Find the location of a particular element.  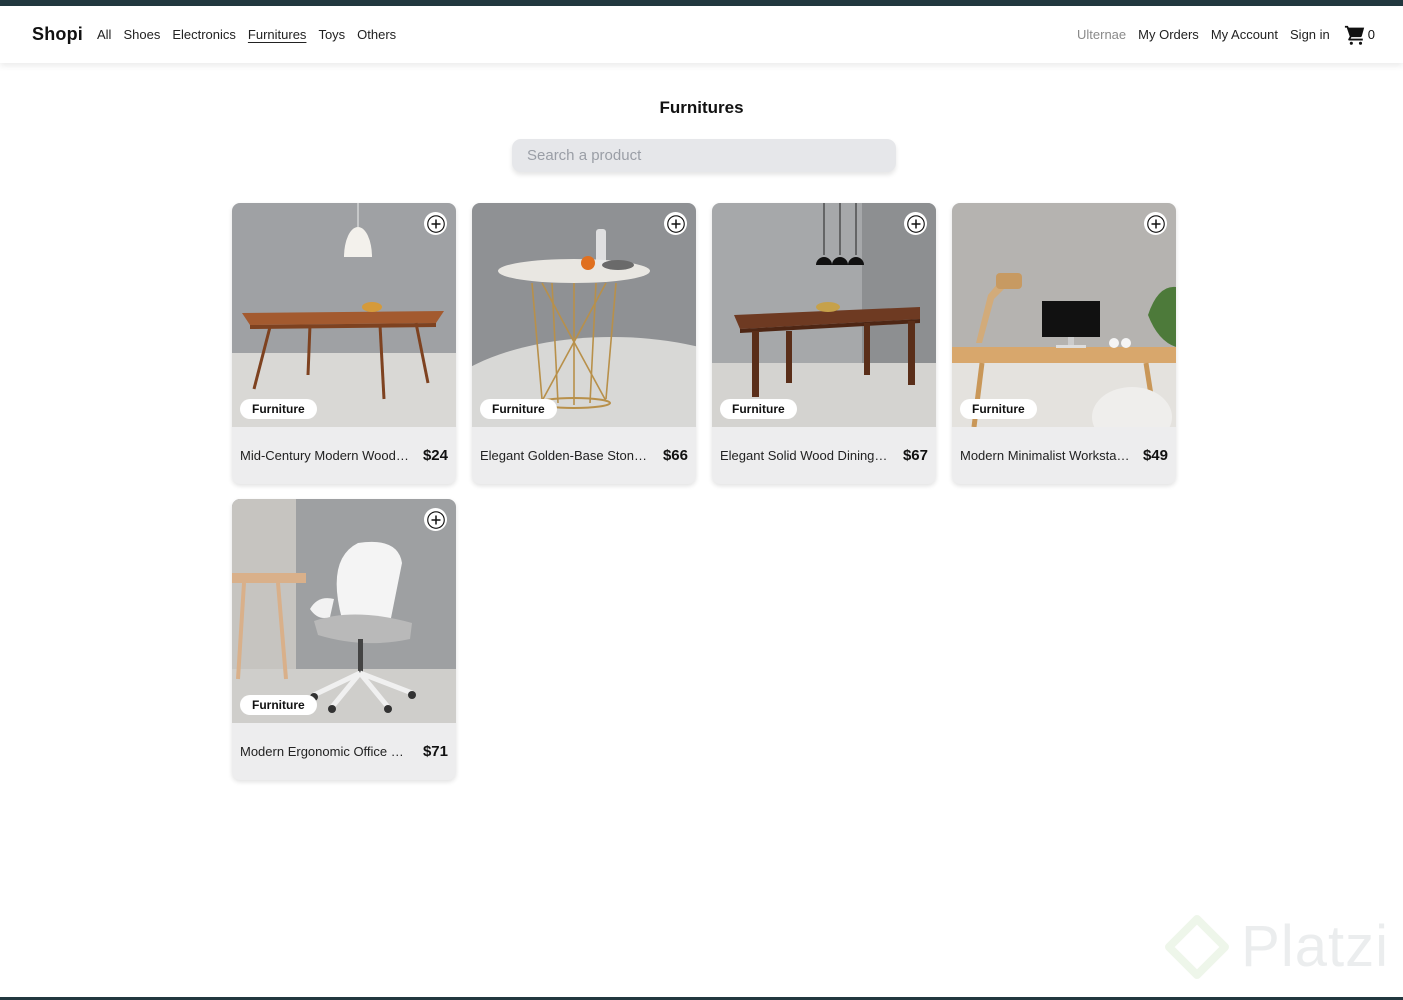

product-price: $24 is located at coordinates (435, 455).